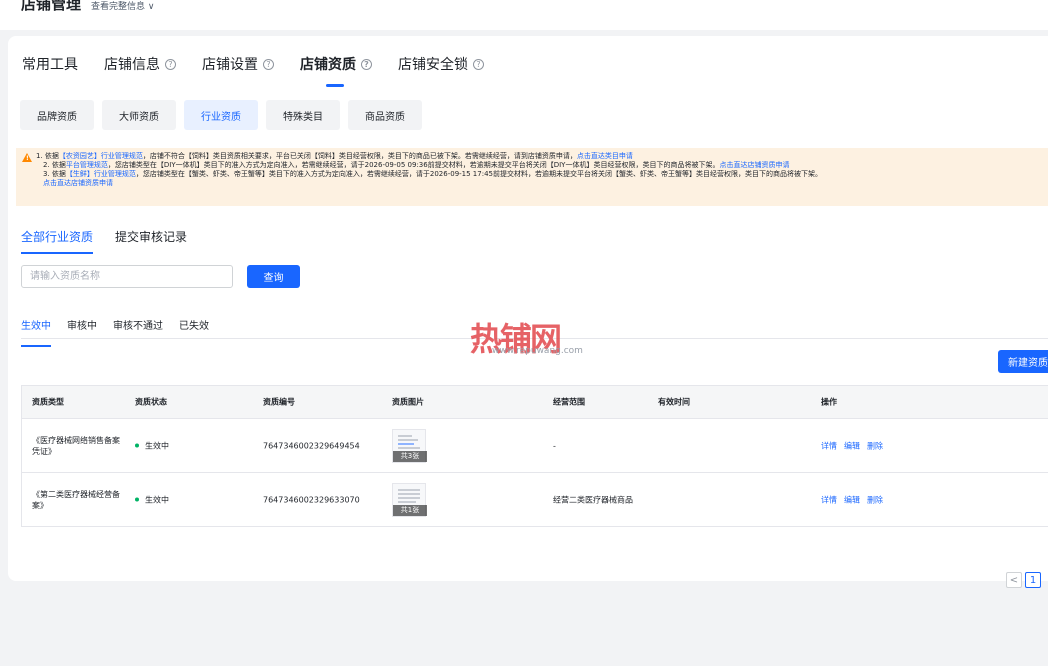 The height and width of the screenshot is (666, 1048). What do you see at coordinates (311, 499) in the screenshot?
I see `qualification-number: 7647346002329633070` at bounding box center [311, 499].